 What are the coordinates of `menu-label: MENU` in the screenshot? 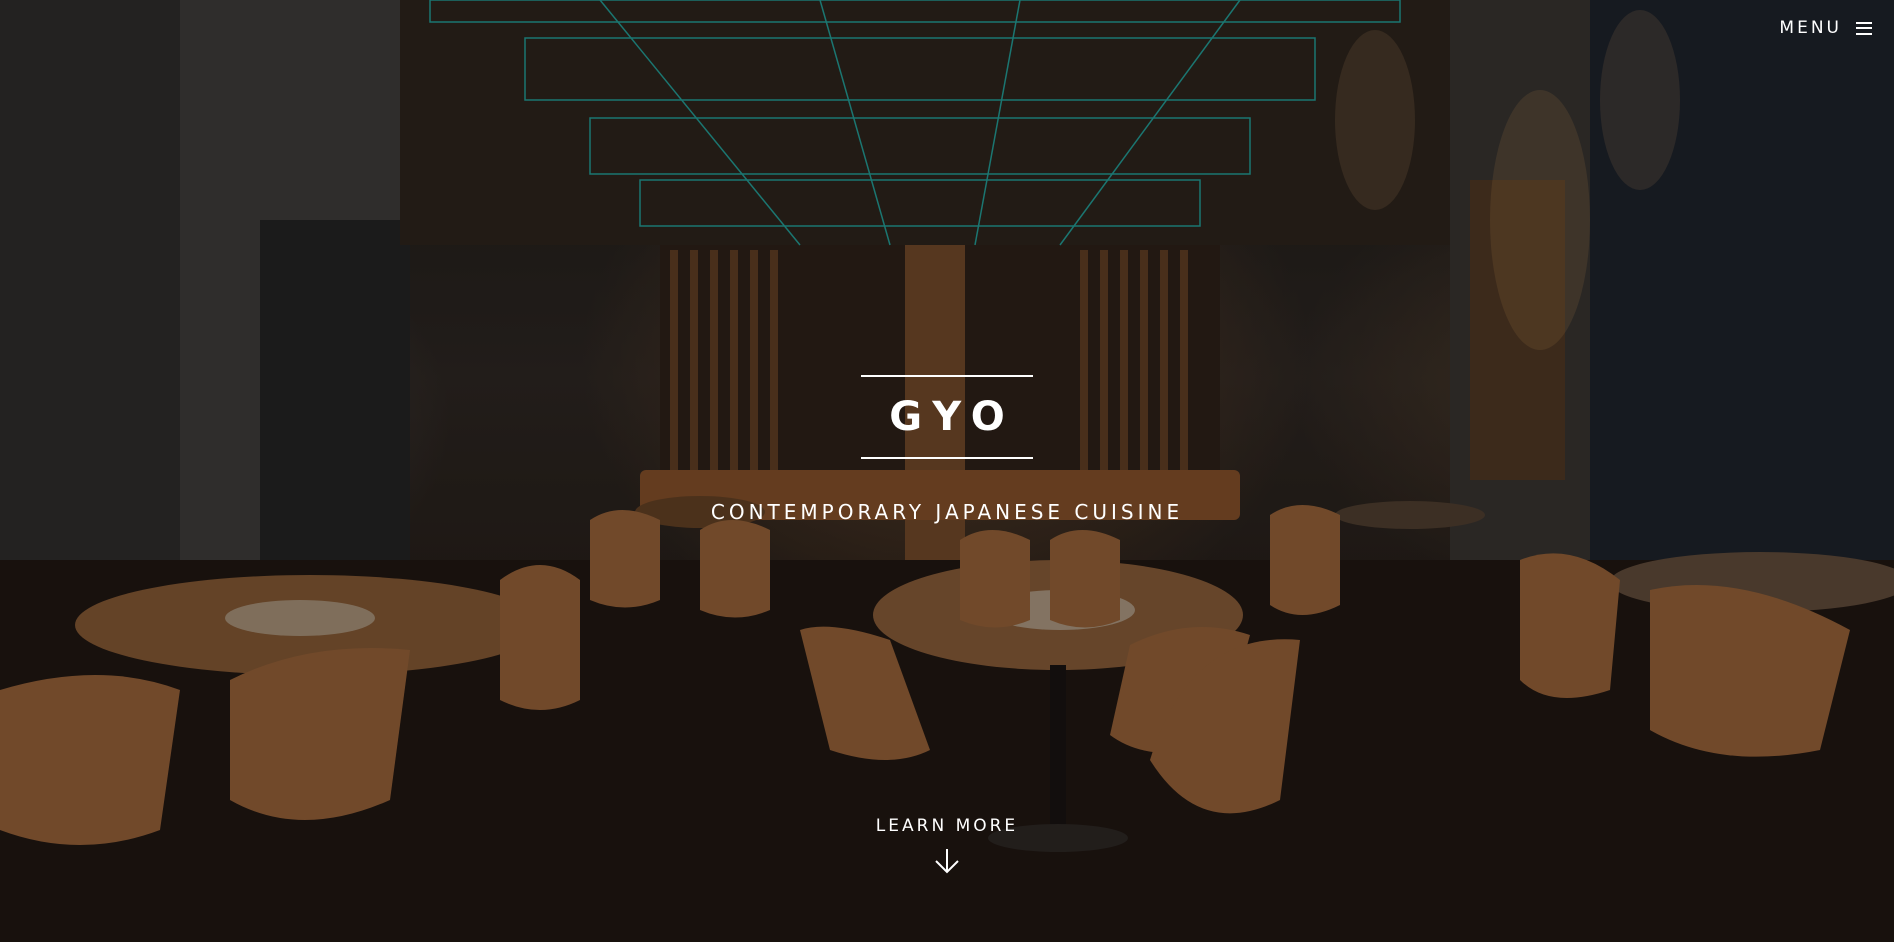 It's located at (1810, 28).